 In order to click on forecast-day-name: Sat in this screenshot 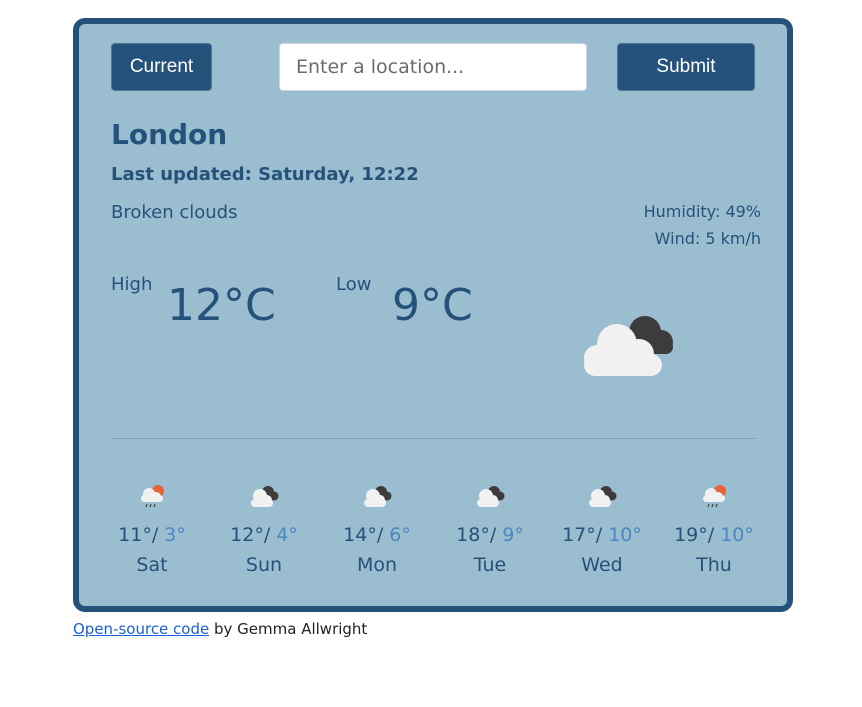, I will do `click(152, 565)`.